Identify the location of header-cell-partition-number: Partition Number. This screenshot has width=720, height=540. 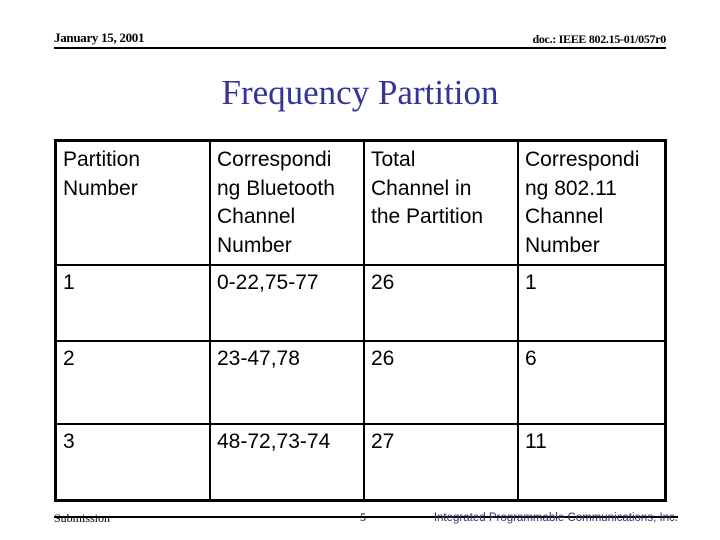
(132, 202).